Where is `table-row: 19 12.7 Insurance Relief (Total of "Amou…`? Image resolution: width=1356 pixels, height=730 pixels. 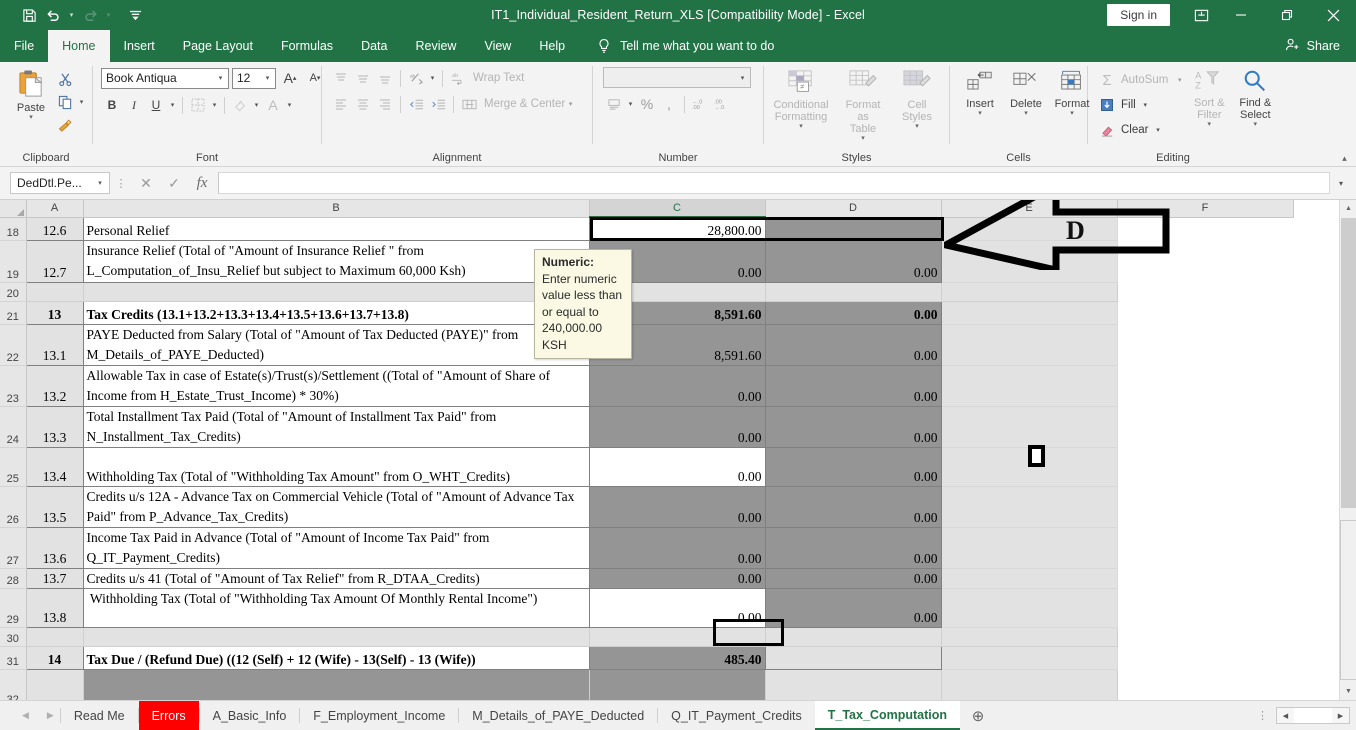
table-row: 19 12.7 Insurance Relief (Total of "Amou… is located at coordinates (646, 261).